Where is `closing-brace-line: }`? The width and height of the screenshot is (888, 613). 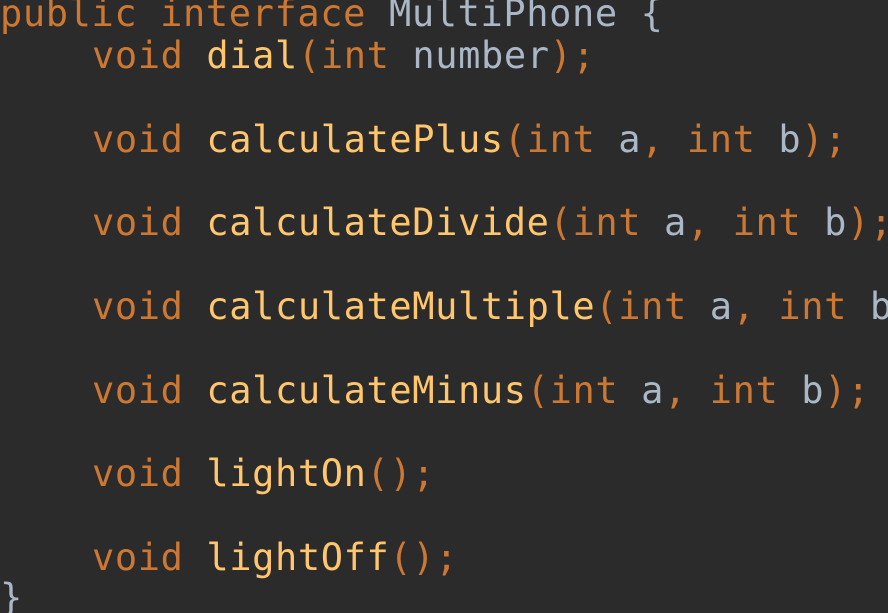
closing-brace-line: } is located at coordinates (11, 594).